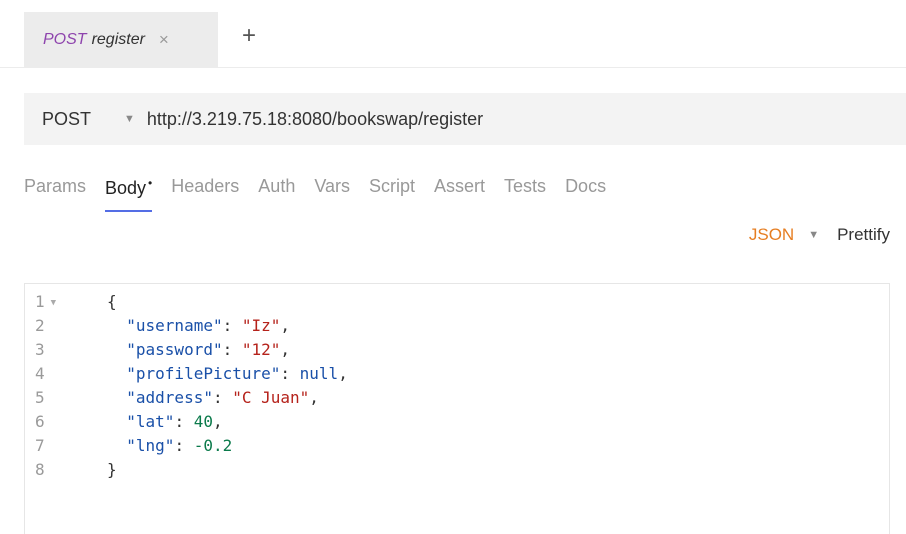 The image size is (906, 534). Describe the element at coordinates (863, 235) in the screenshot. I see `prettify-button: Prettify` at that location.